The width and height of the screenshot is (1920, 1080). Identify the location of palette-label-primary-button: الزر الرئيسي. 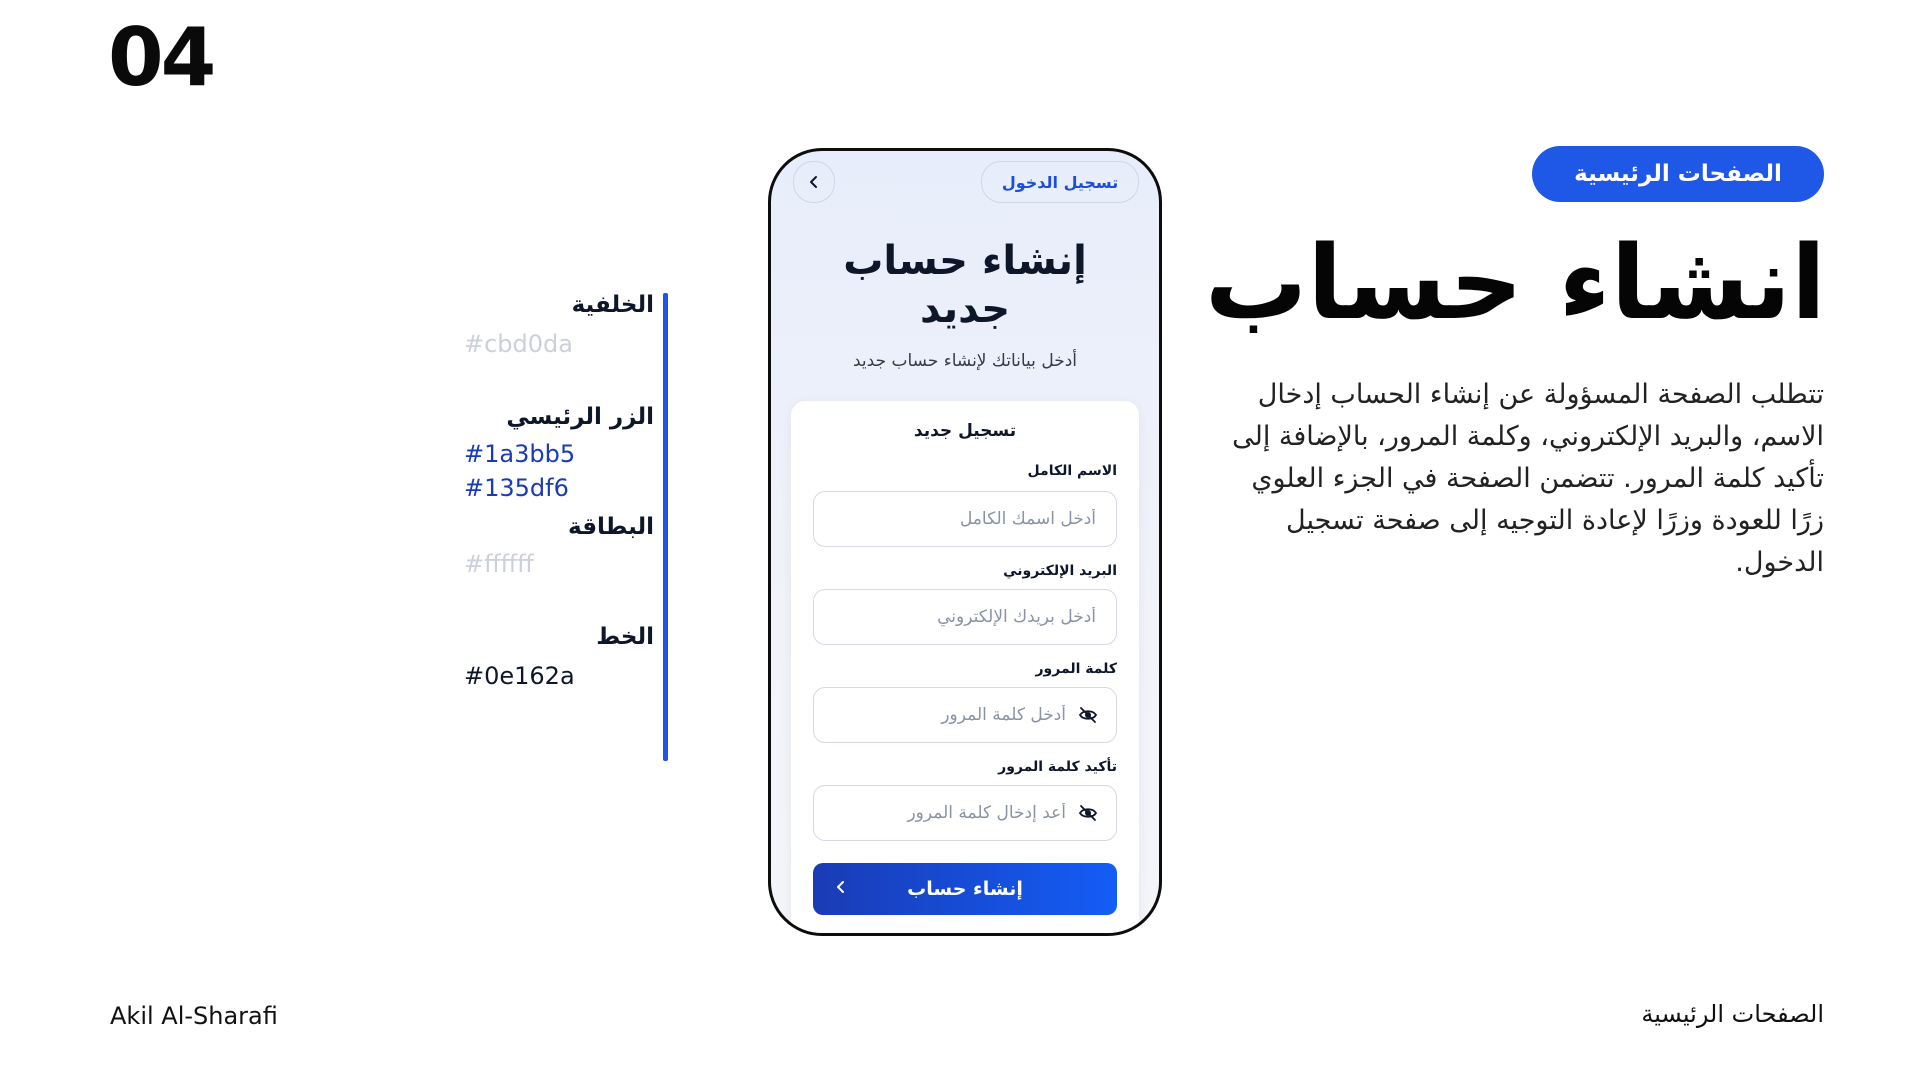
(580, 417).